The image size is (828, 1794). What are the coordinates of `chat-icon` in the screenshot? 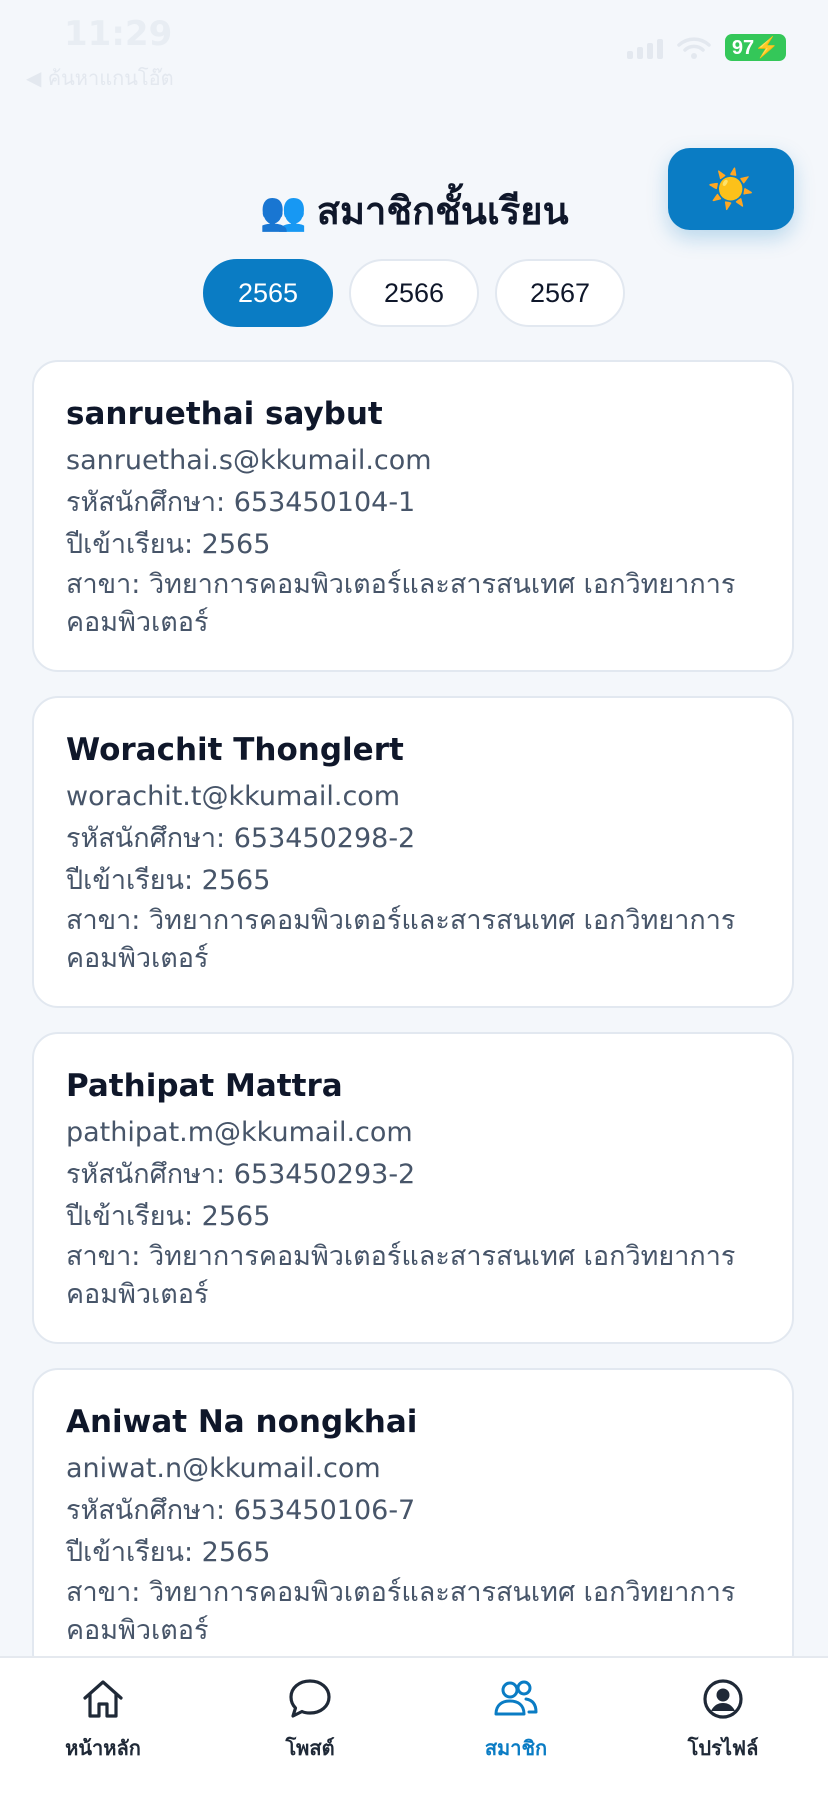 It's located at (310, 1698).